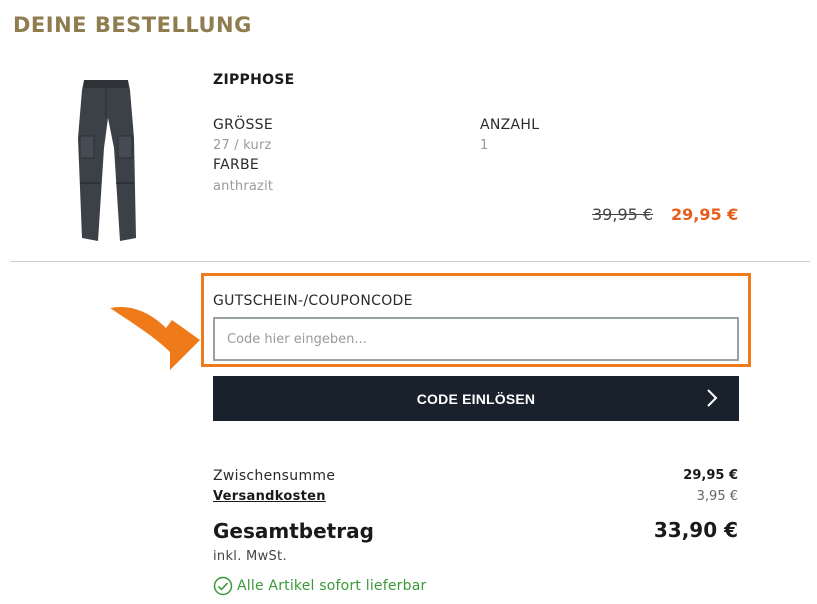 This screenshot has width=817, height=604. Describe the element at coordinates (695, 530) in the screenshot. I see `total-value: 33,90 €` at that location.